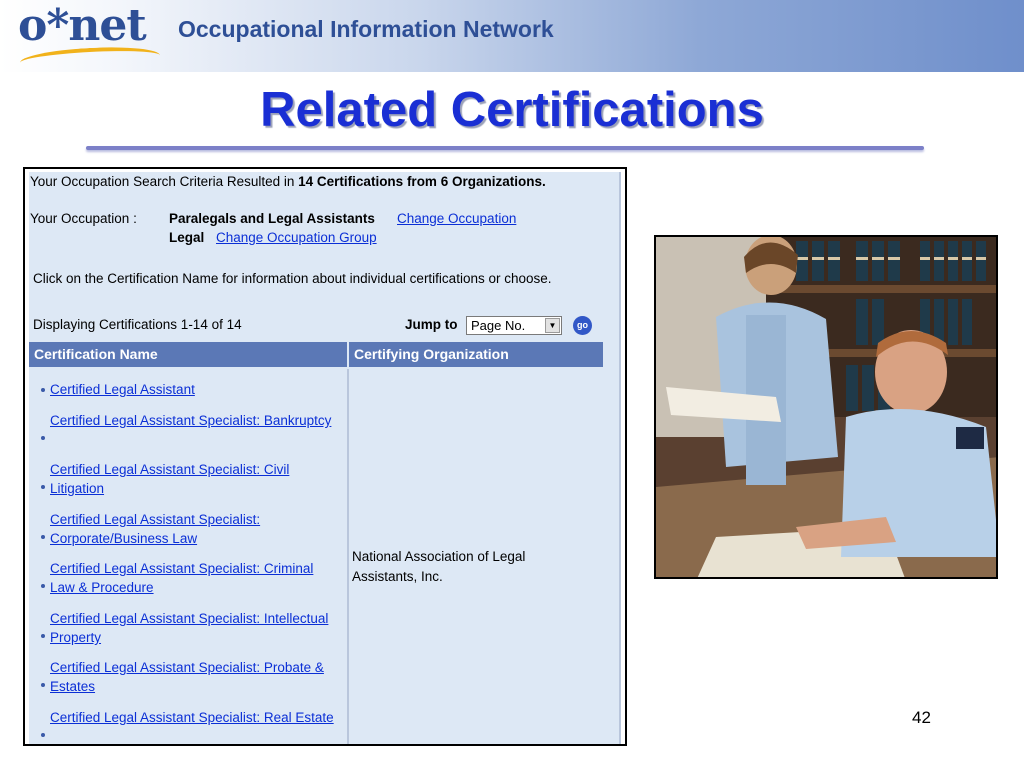 The image size is (1024, 768). I want to click on occupation-group-value: Legal, so click(187, 237).